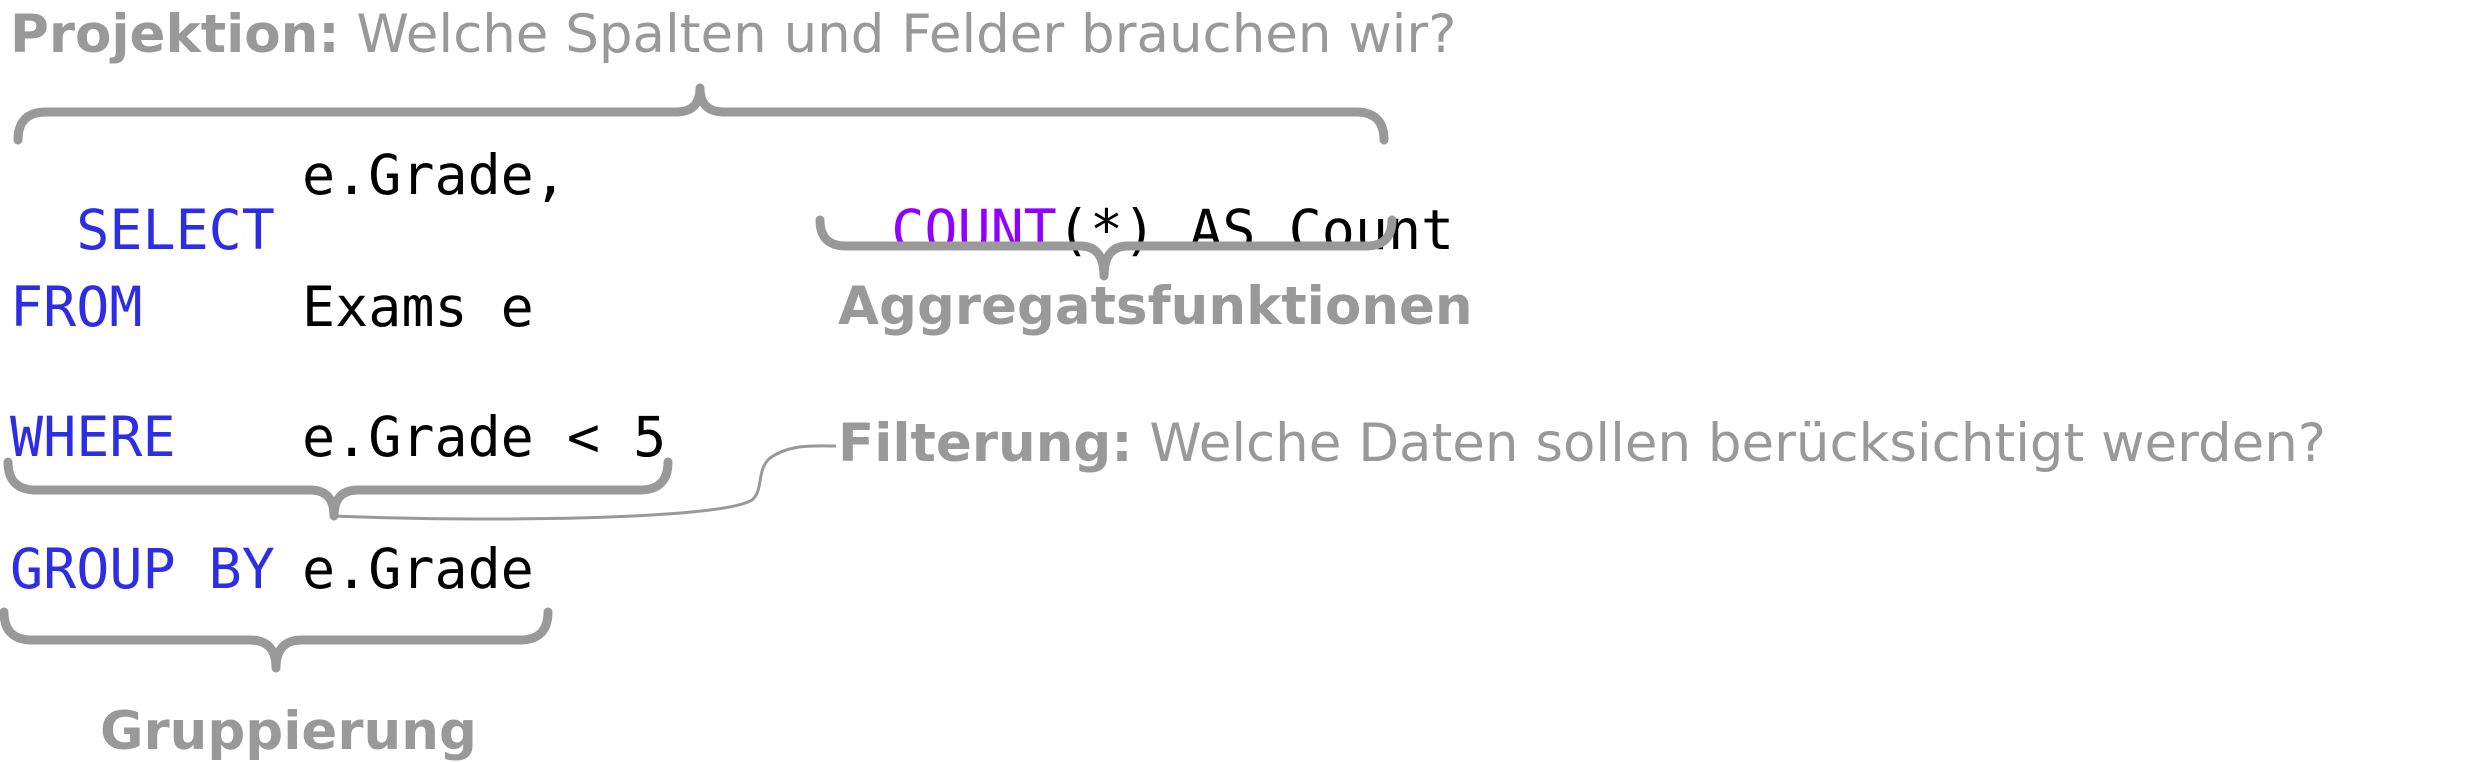 The image size is (2484, 762). I want to click on group-brace, so click(276, 640).